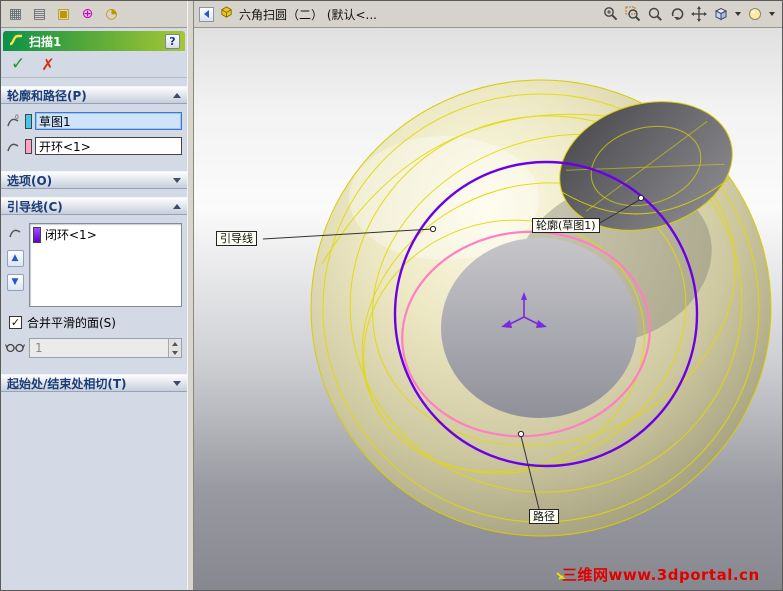 The width and height of the screenshot is (783, 591). I want to click on section-preview-row: 1, so click(93, 348).